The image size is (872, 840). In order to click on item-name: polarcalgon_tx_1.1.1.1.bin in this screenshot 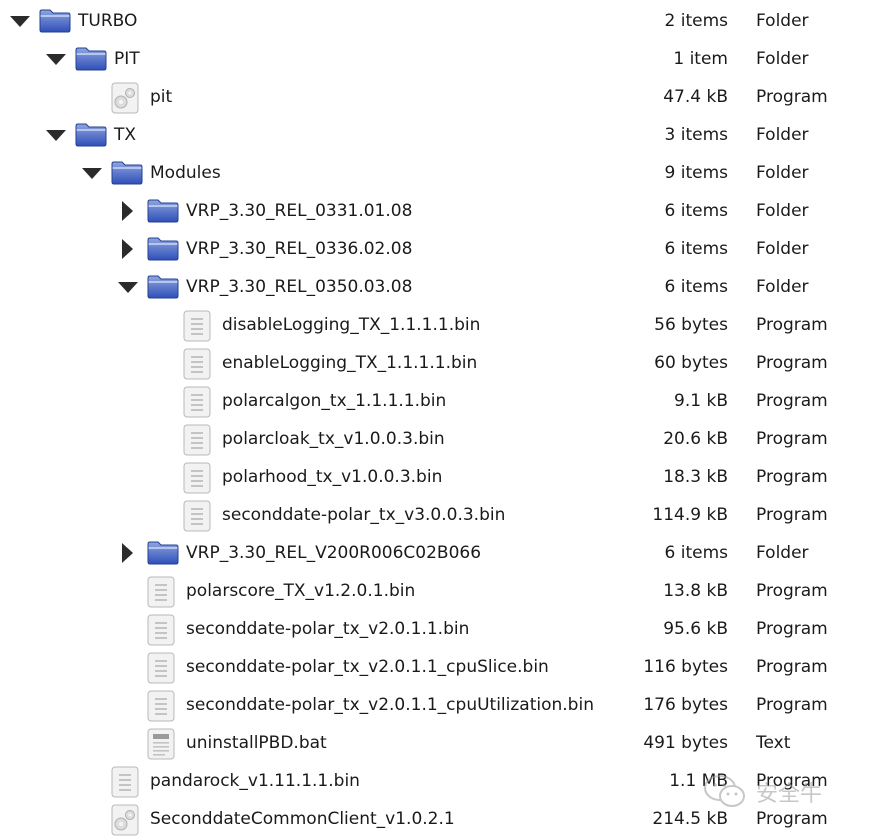, I will do `click(334, 401)`.